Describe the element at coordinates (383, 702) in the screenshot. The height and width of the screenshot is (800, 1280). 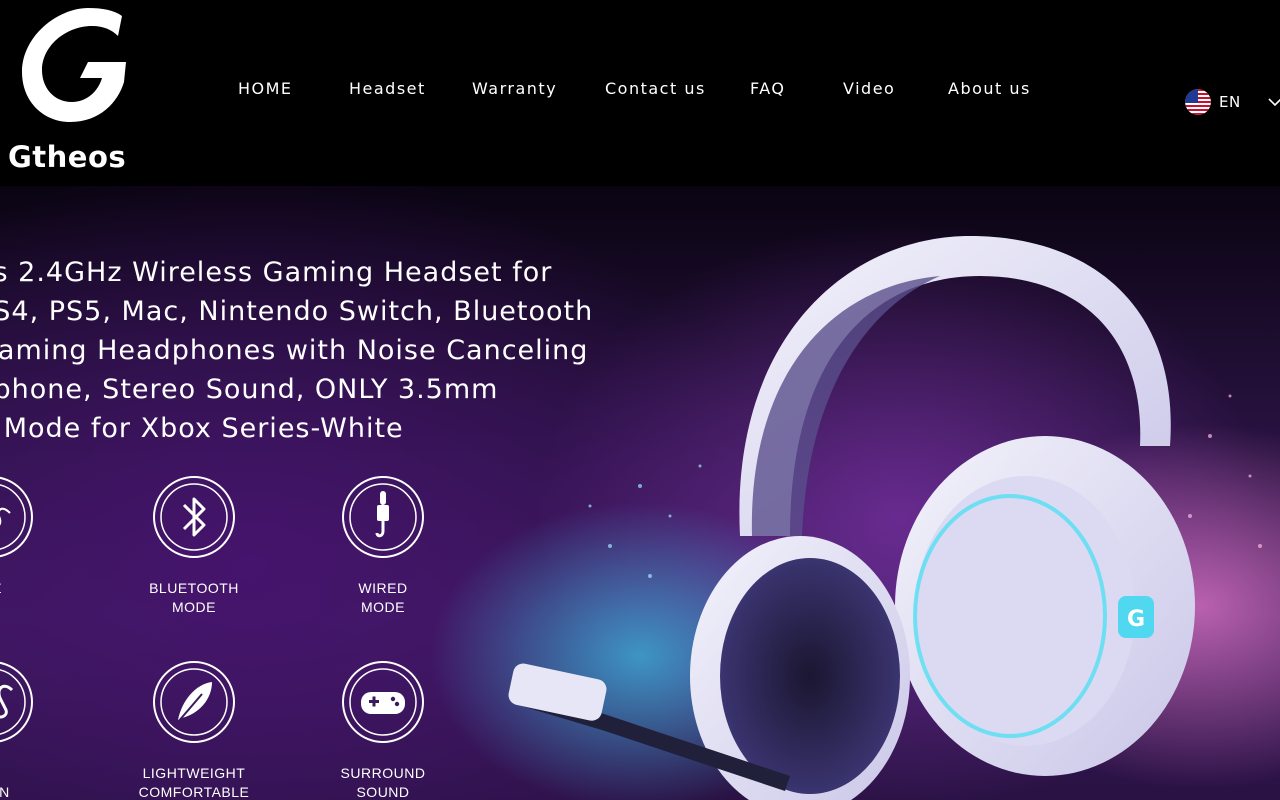
I see `gamepad-icon` at that location.